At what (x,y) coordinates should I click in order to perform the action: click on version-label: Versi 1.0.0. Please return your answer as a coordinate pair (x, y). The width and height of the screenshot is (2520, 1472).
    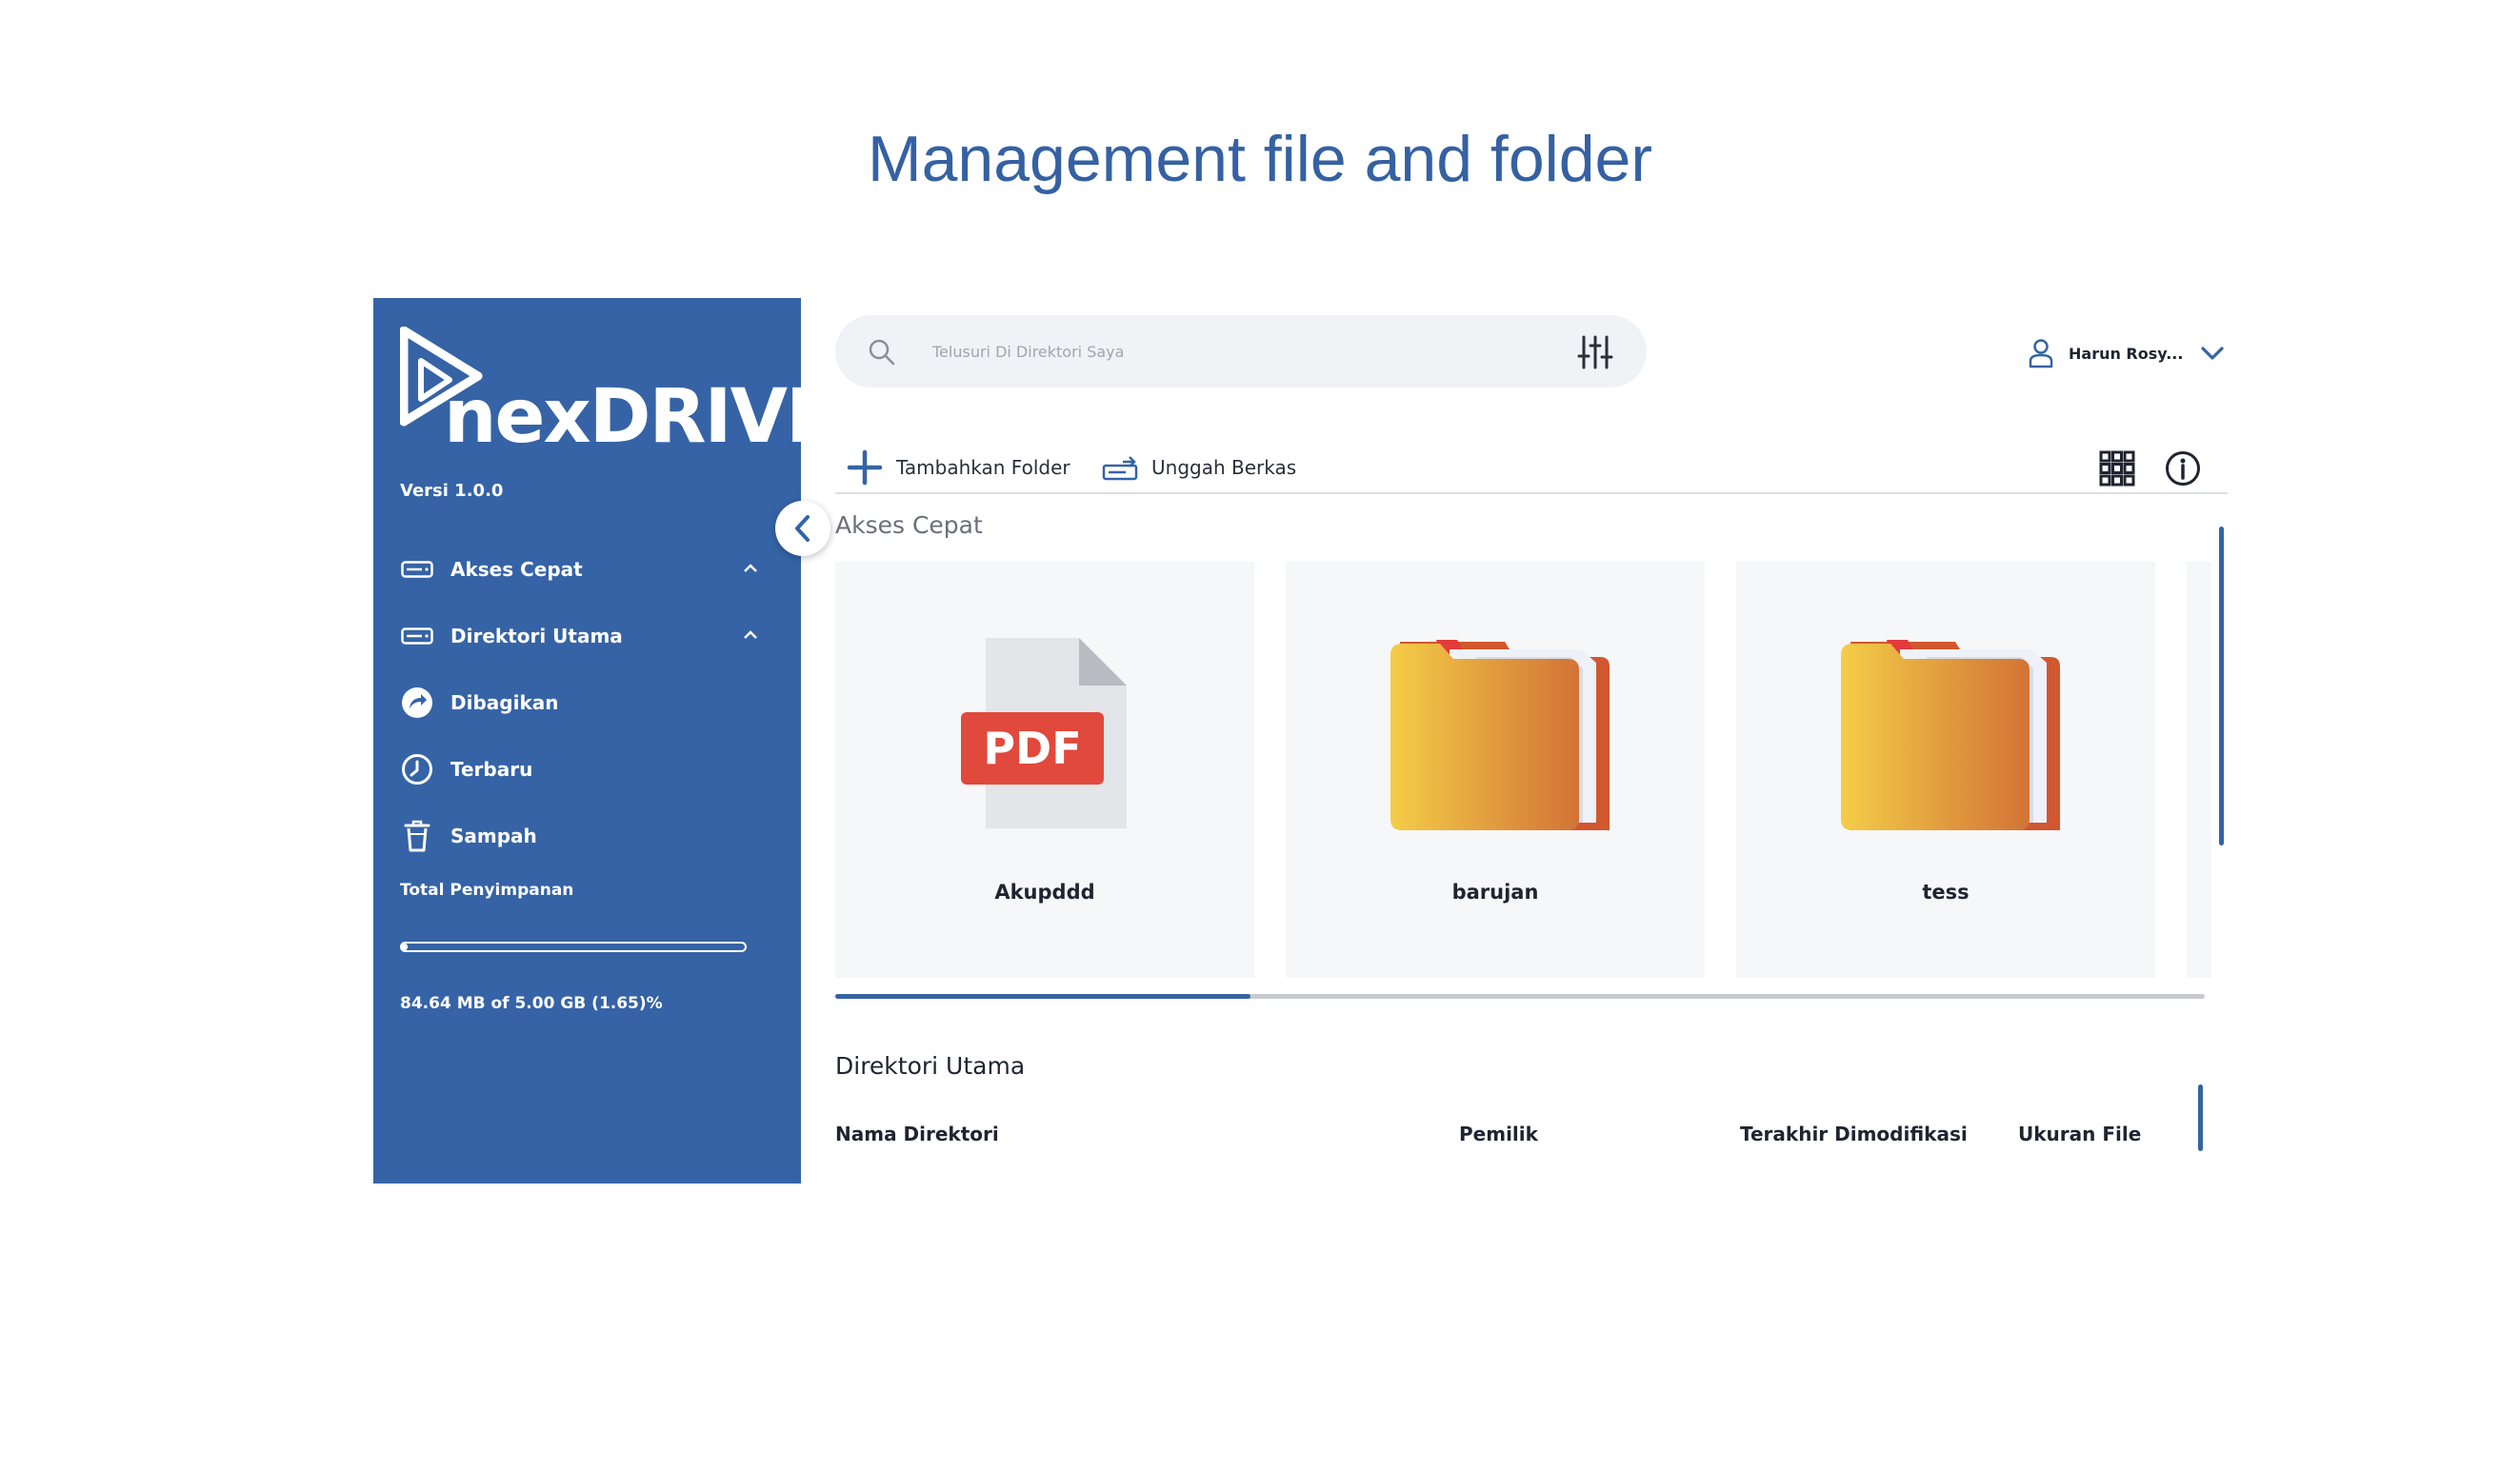
    Looking at the image, I should click on (452, 491).